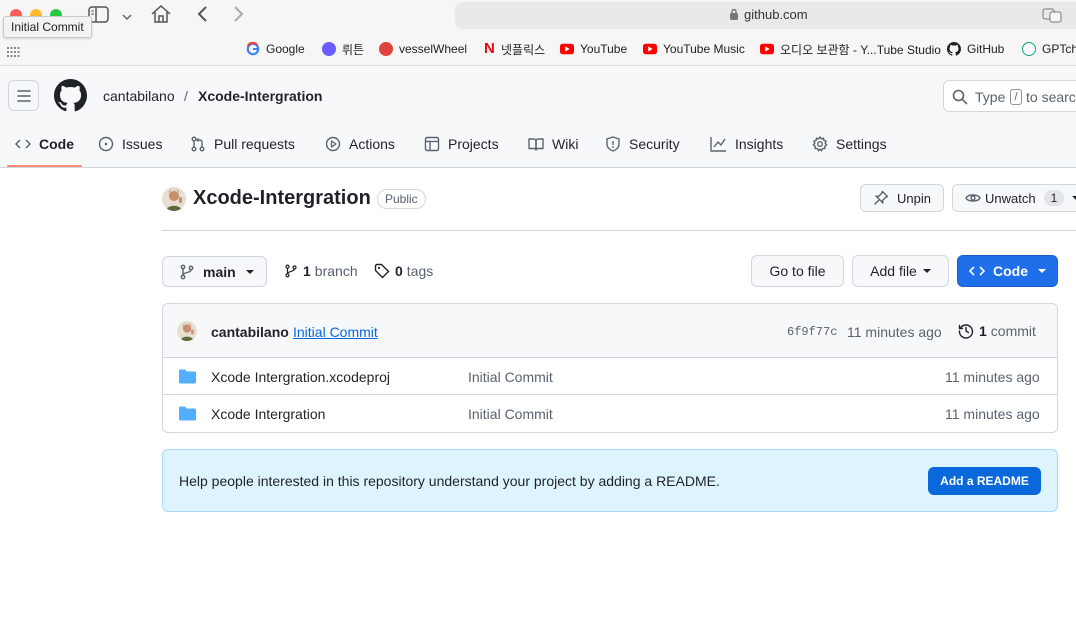 This screenshot has height=621, width=1076. I want to click on tab-code: Code, so click(44, 144).